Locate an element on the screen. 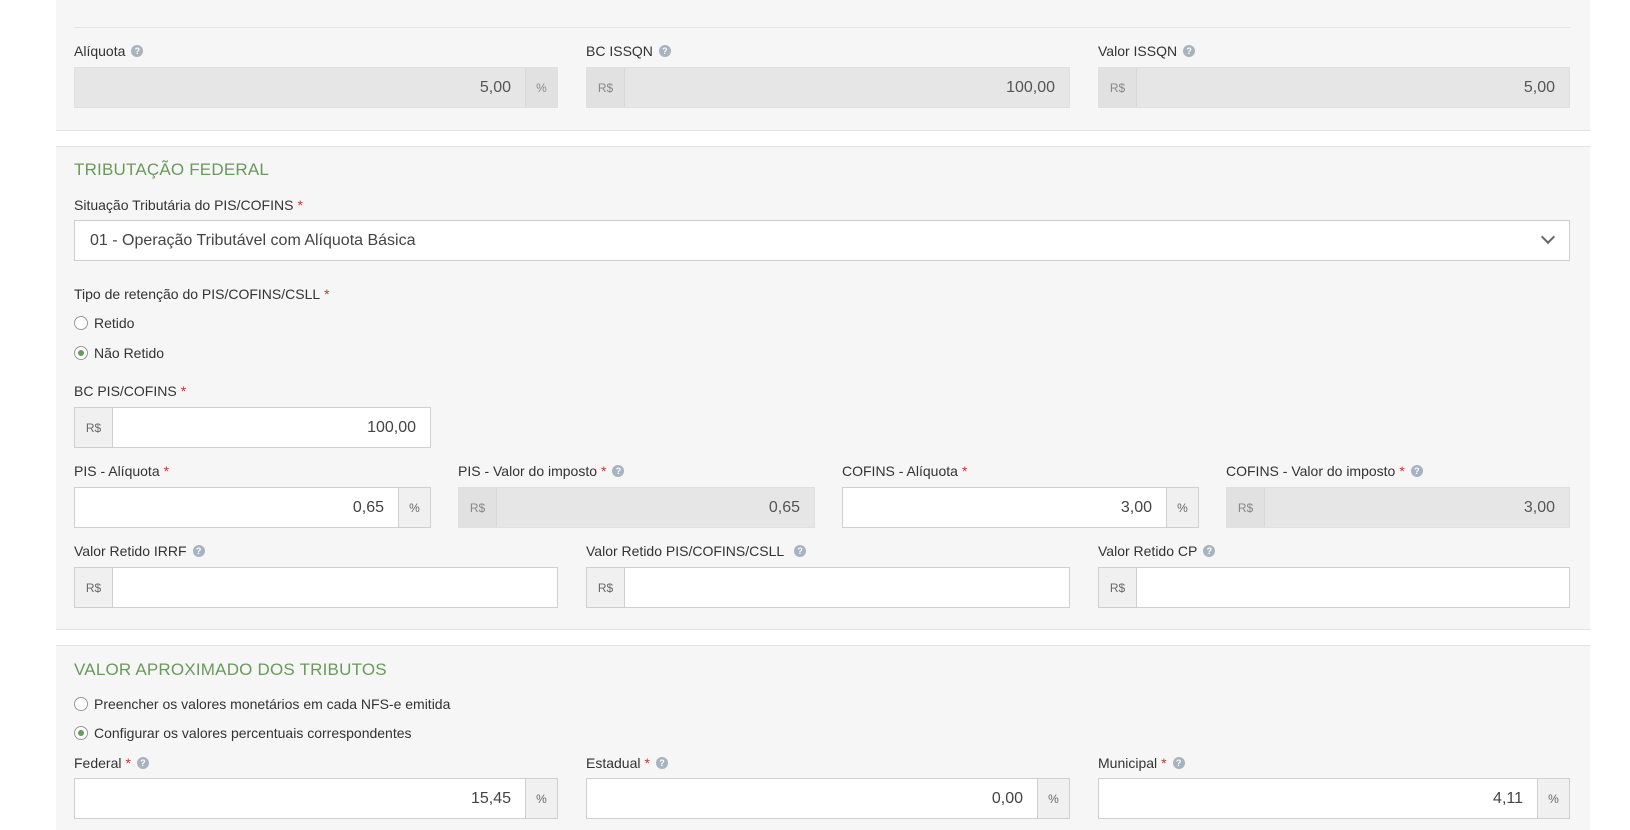 This screenshot has height=830, width=1630. cofins-valor-label: COFINS - Valor do imposto * ? is located at coordinates (1324, 471).